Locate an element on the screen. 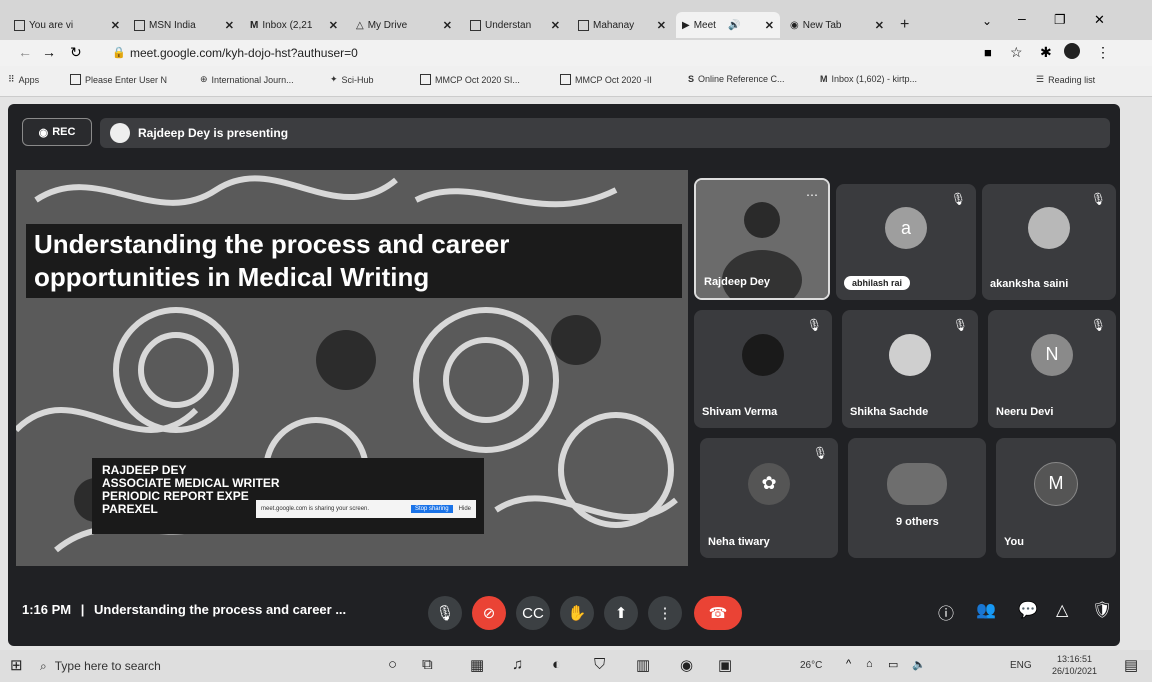 The width and height of the screenshot is (1152, 682). raise-hand-button: ✋ is located at coordinates (577, 613).